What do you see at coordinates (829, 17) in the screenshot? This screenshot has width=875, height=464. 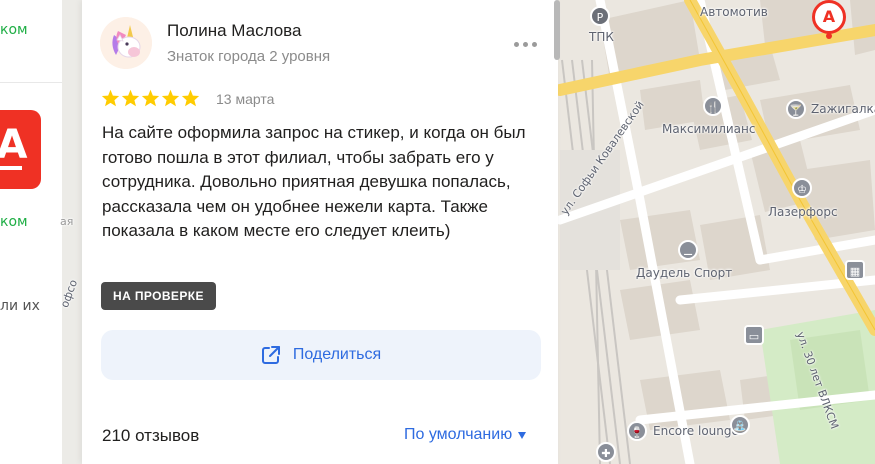 I see `bank-marker: А` at bounding box center [829, 17].